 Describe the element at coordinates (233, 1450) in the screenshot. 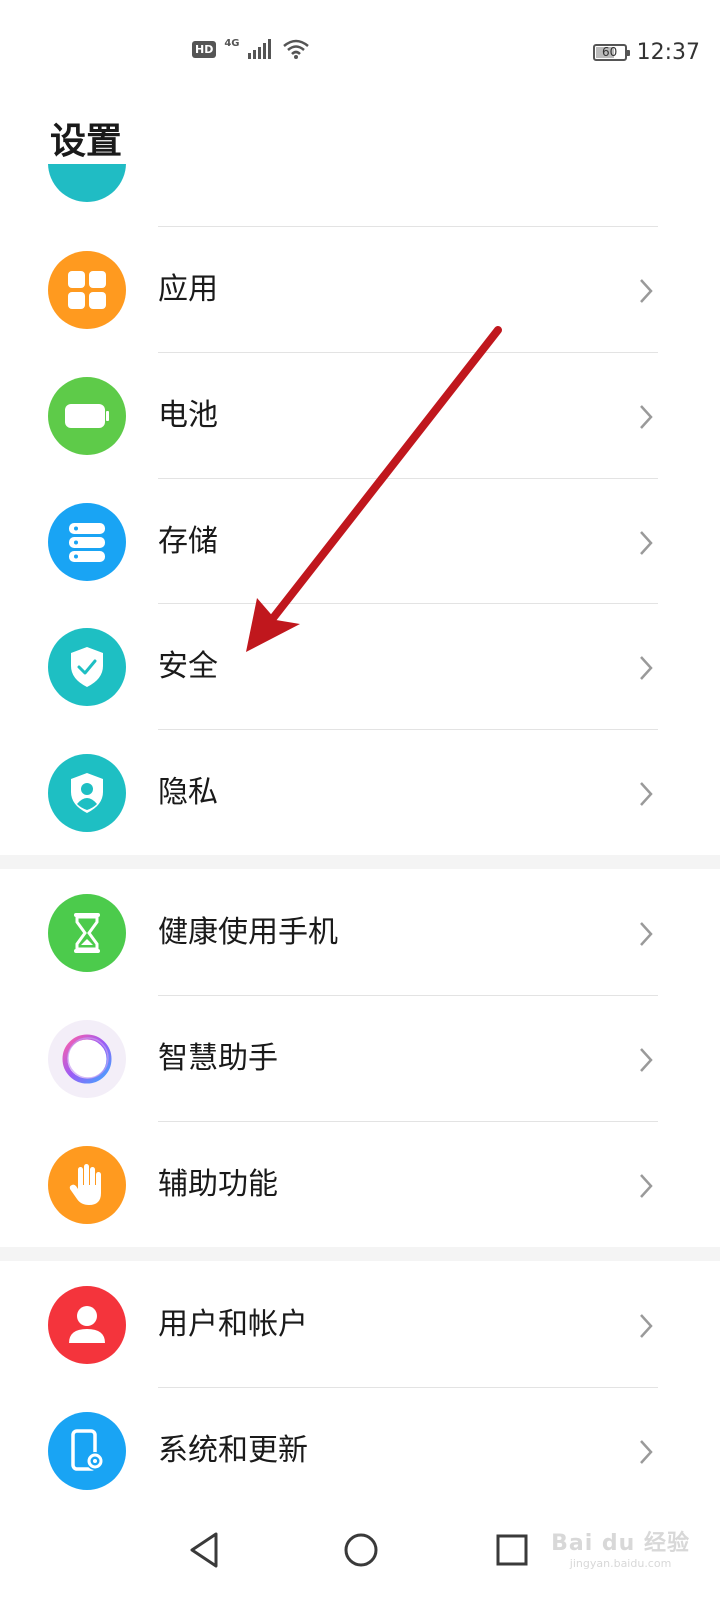

I see `settings-item-label: 系统和更新` at that location.